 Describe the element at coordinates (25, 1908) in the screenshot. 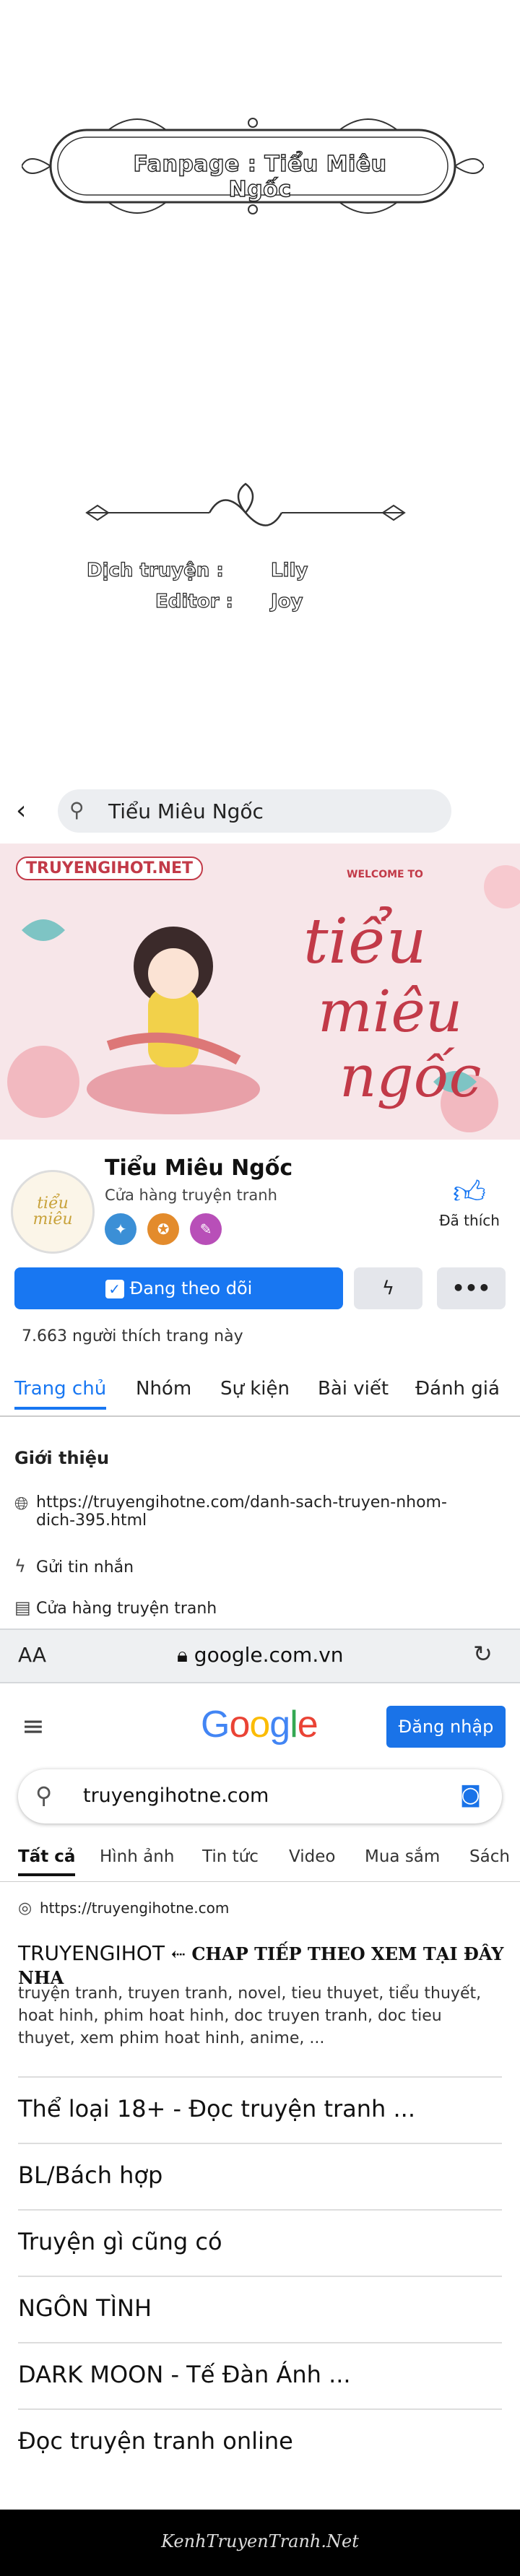

I see `site-favicon-icon: ◎` at that location.